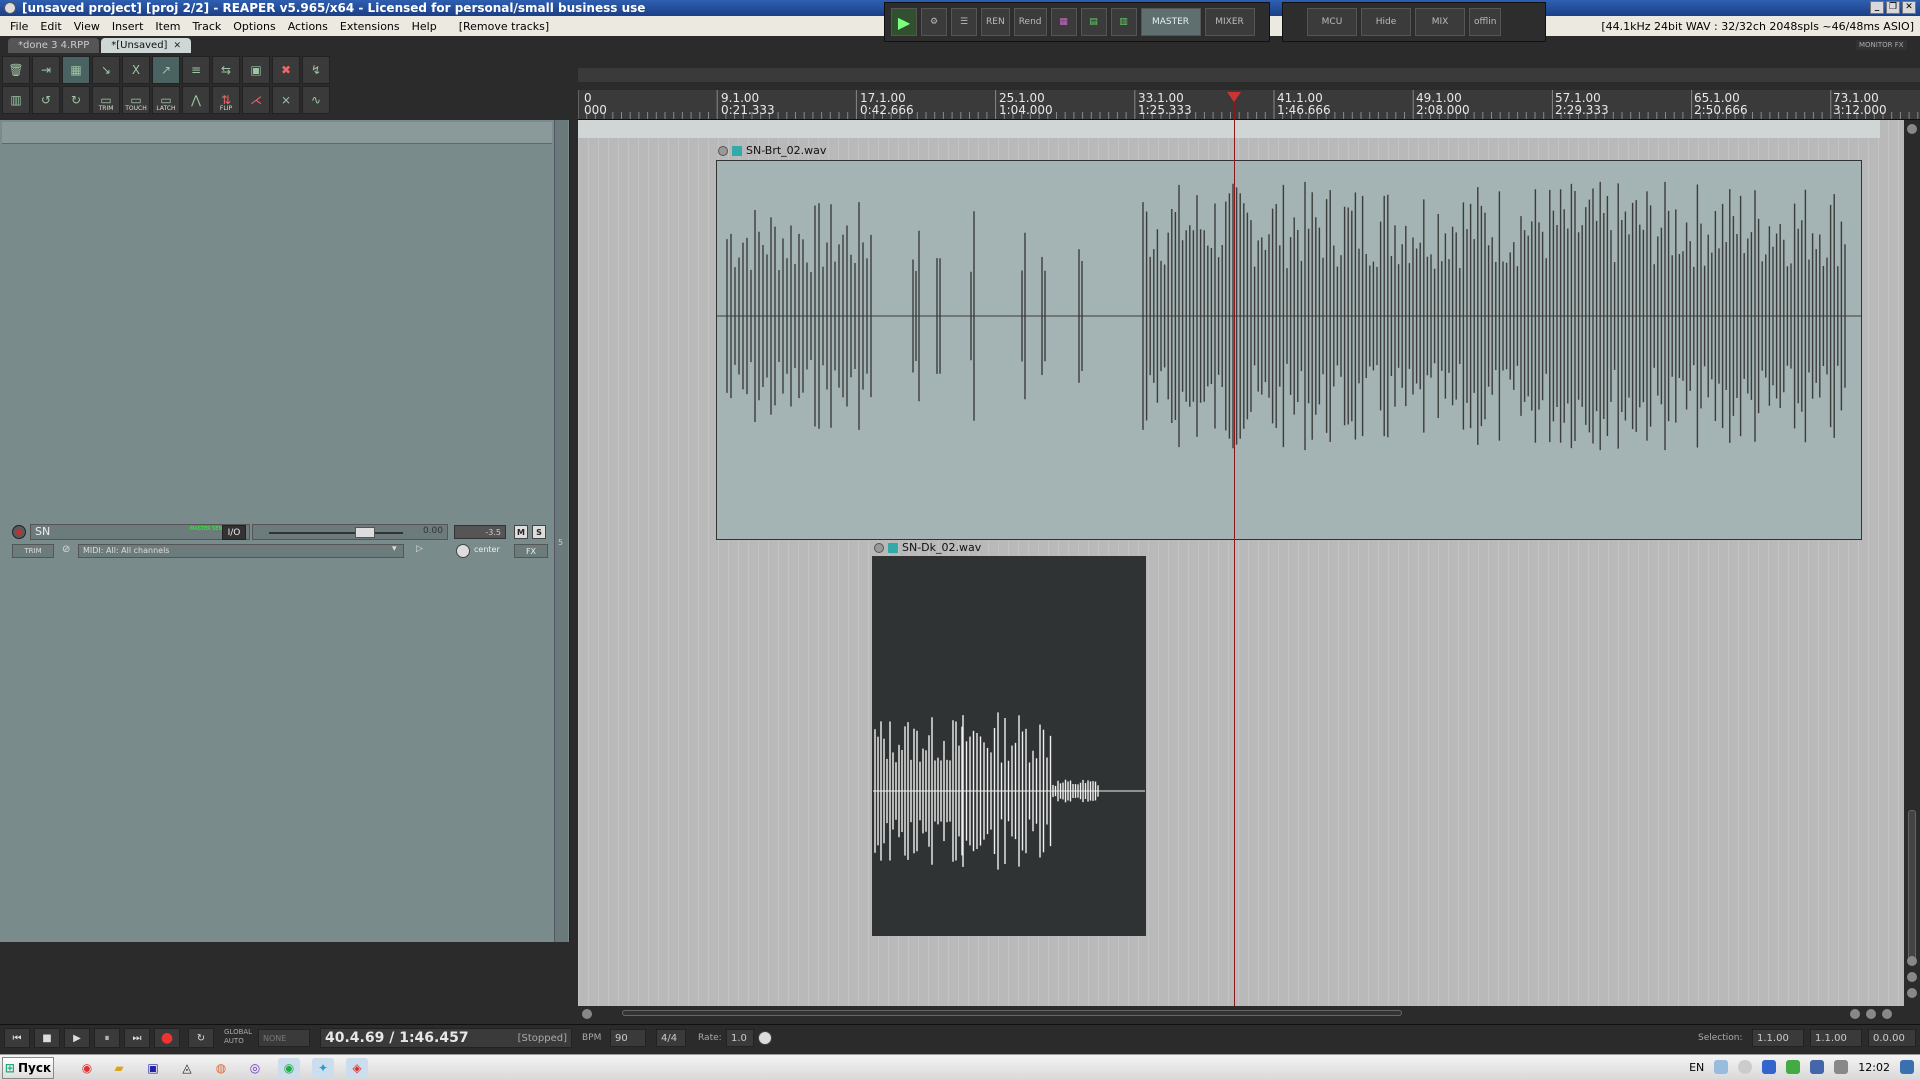 Image resolution: width=1920 pixels, height=1080 pixels. I want to click on close-button: ✕, so click(1909, 7).